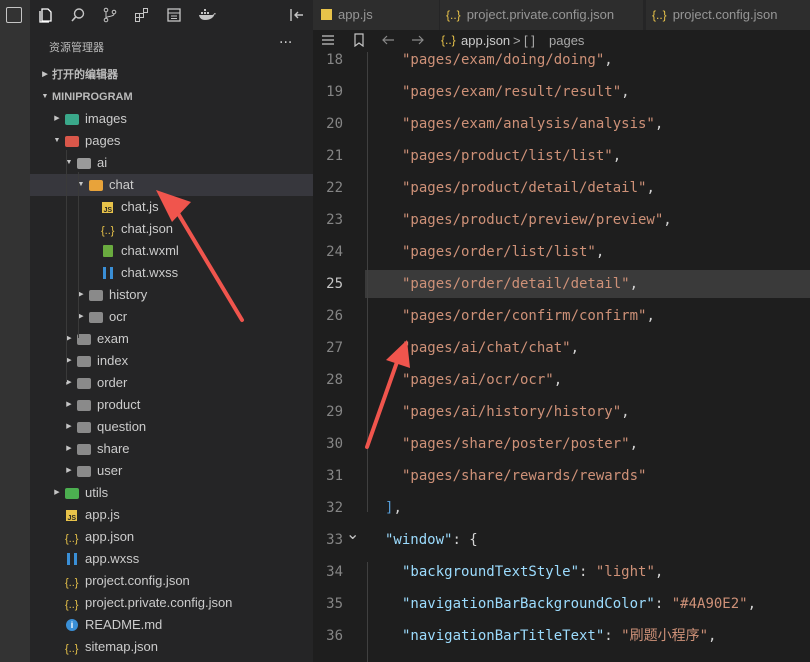 This screenshot has width=810, height=662. Describe the element at coordinates (171, 361) in the screenshot. I see `tree-folder: ▶ index` at that location.